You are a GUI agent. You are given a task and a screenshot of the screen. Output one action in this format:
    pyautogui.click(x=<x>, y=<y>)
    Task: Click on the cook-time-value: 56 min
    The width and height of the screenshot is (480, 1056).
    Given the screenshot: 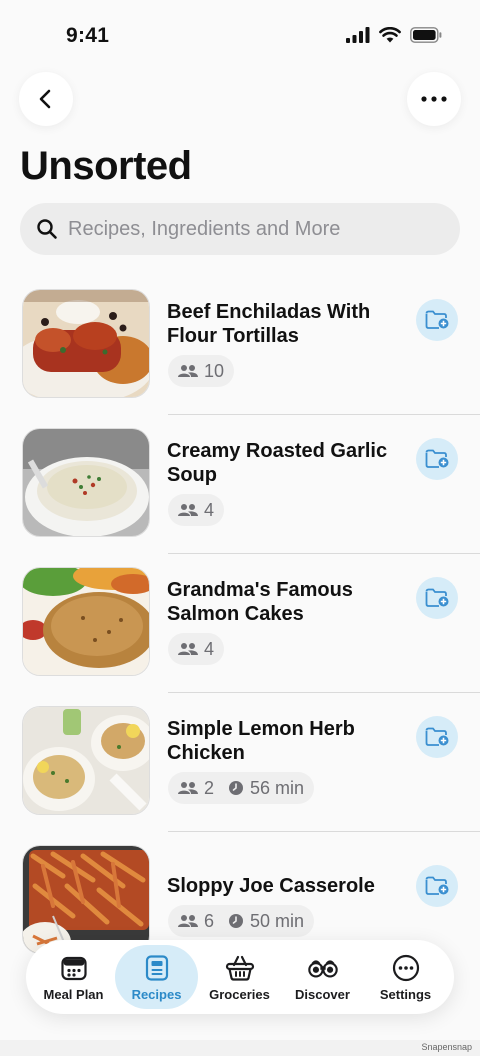 What is the action you would take?
    pyautogui.click(x=277, y=787)
    